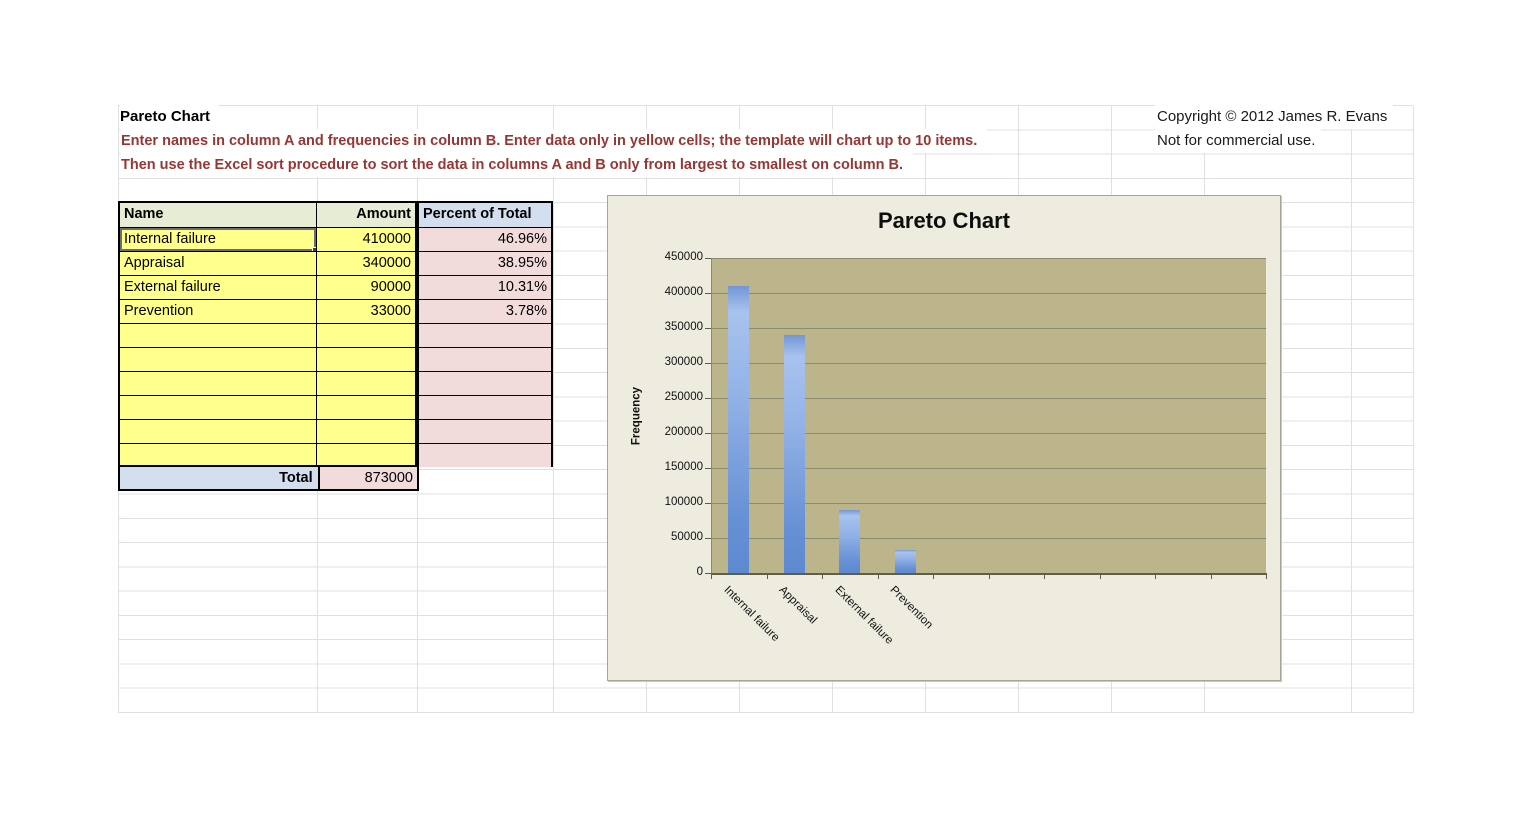 This screenshot has height=820, width=1536. Describe the element at coordinates (683, 362) in the screenshot. I see `y-axis-tick-label: 300000` at that location.